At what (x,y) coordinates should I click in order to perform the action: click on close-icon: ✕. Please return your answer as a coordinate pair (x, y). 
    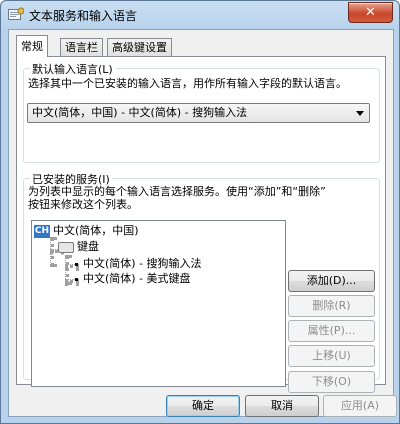
    Looking at the image, I should click on (370, 12).